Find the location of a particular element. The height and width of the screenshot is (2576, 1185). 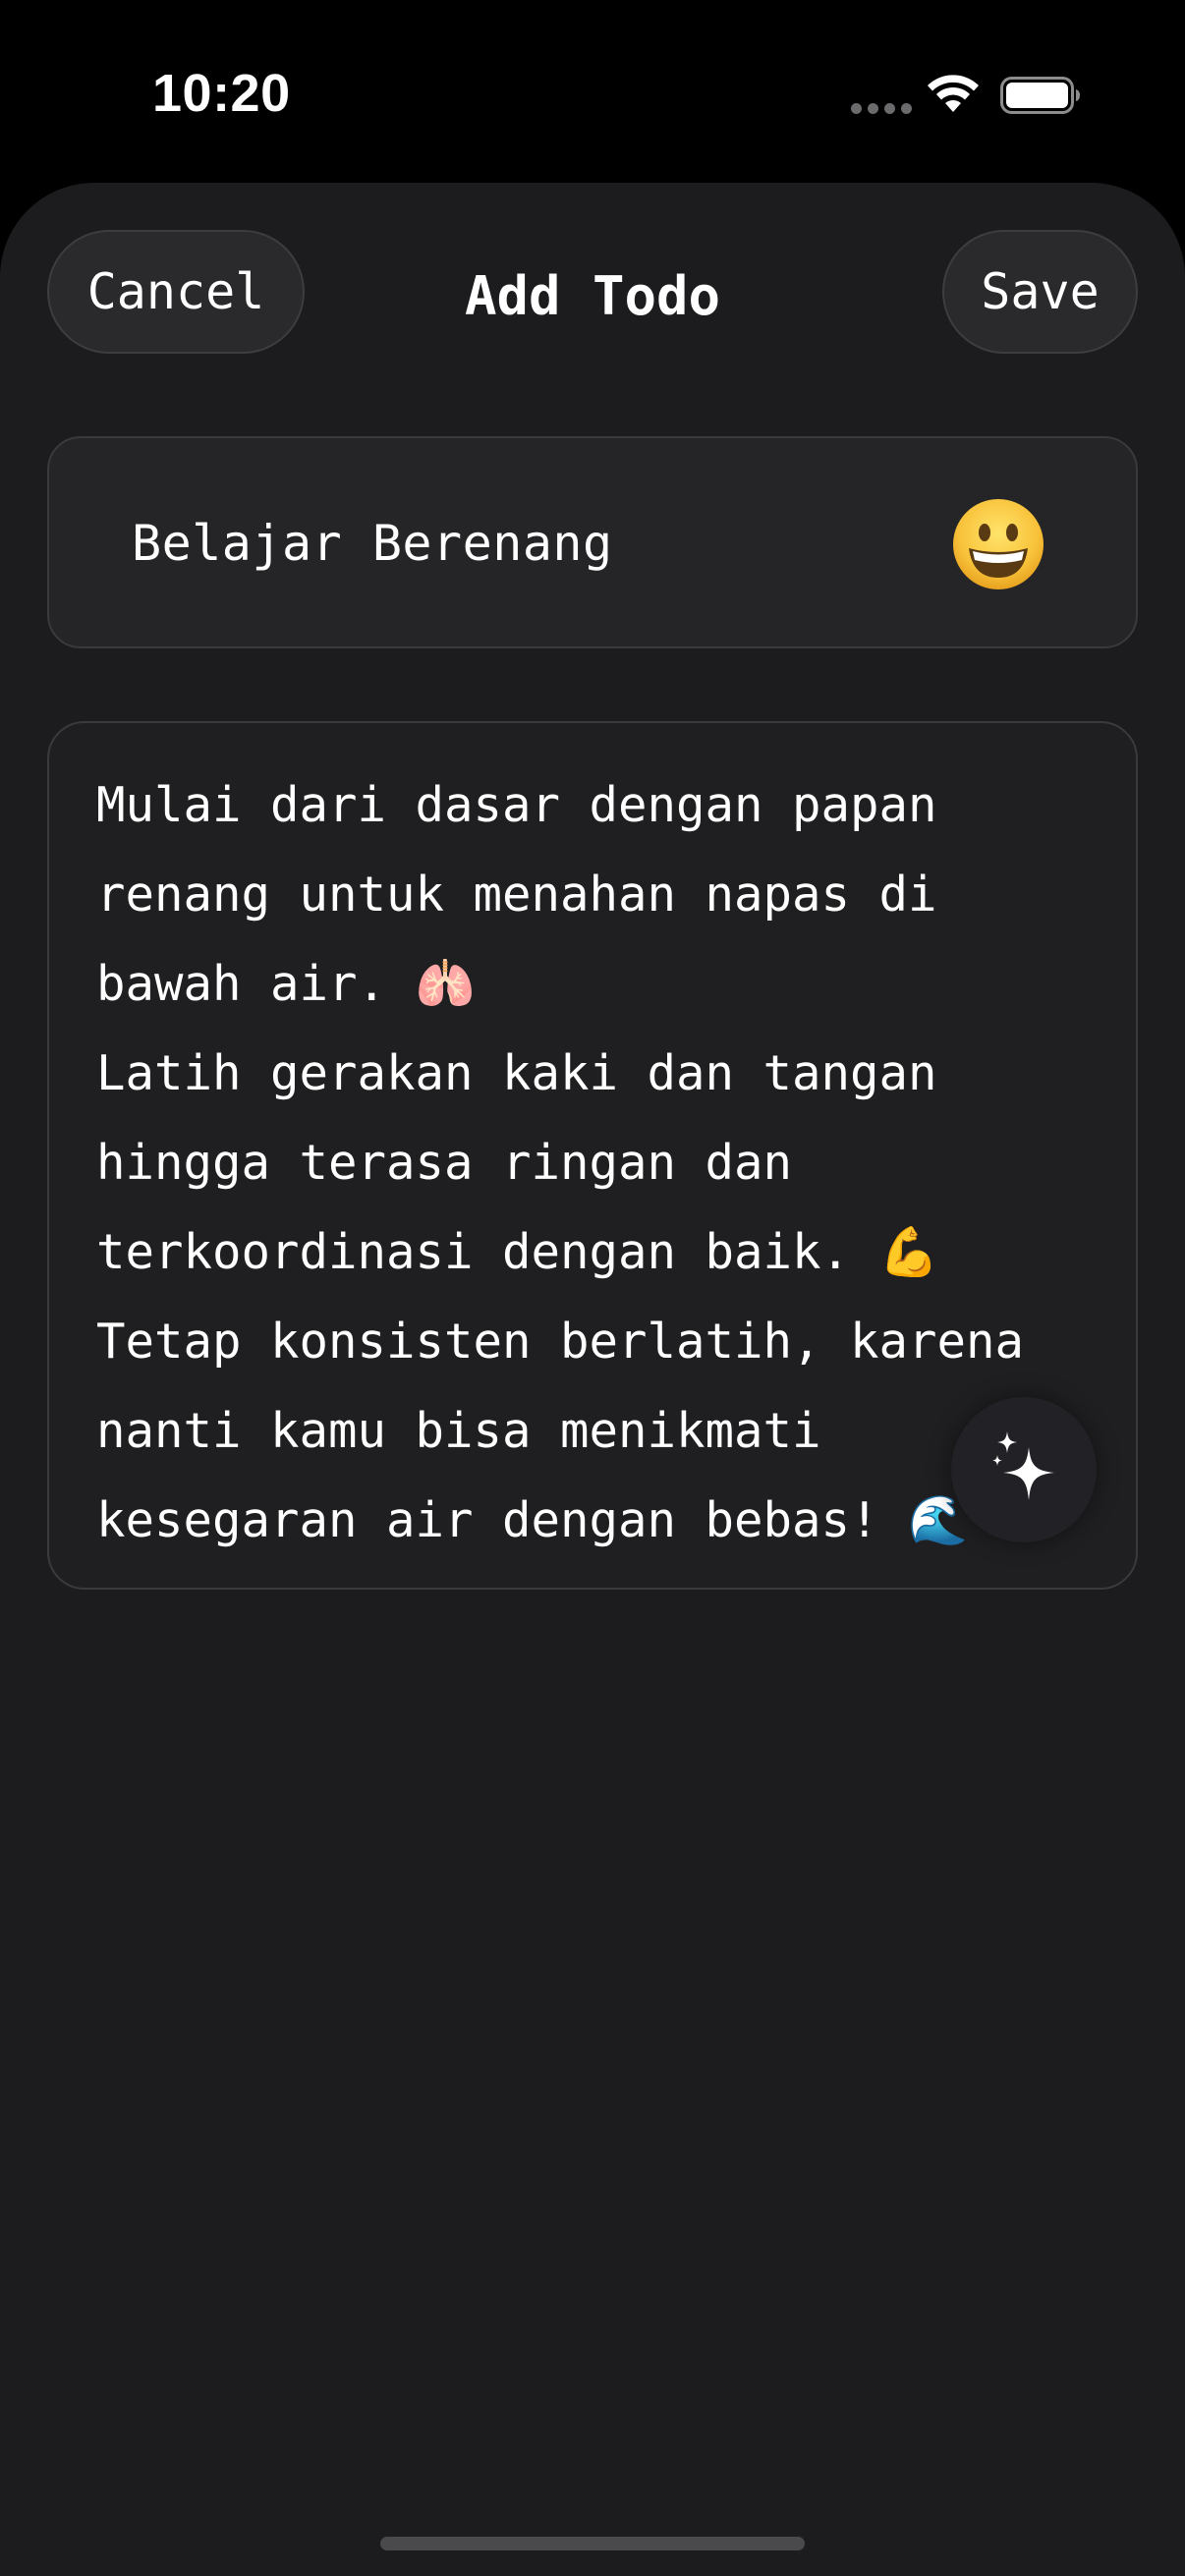

battery-icon is located at coordinates (1040, 95).